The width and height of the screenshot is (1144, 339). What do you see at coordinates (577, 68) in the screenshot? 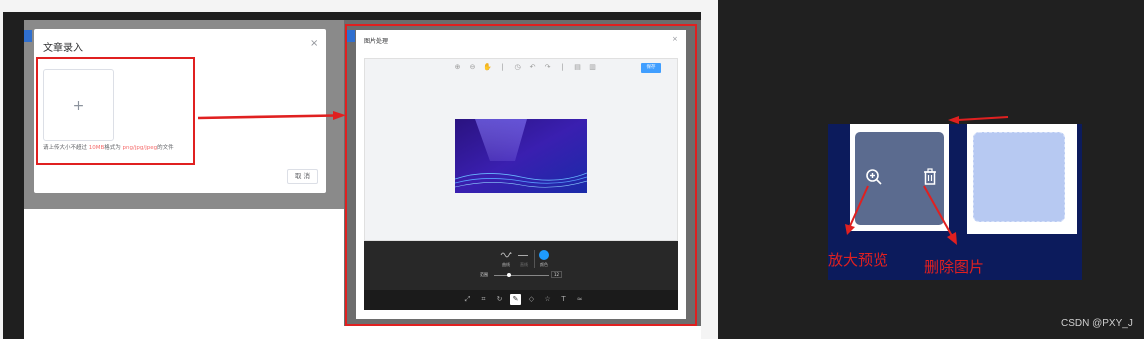
I see `reset-icon: ▤` at bounding box center [577, 68].